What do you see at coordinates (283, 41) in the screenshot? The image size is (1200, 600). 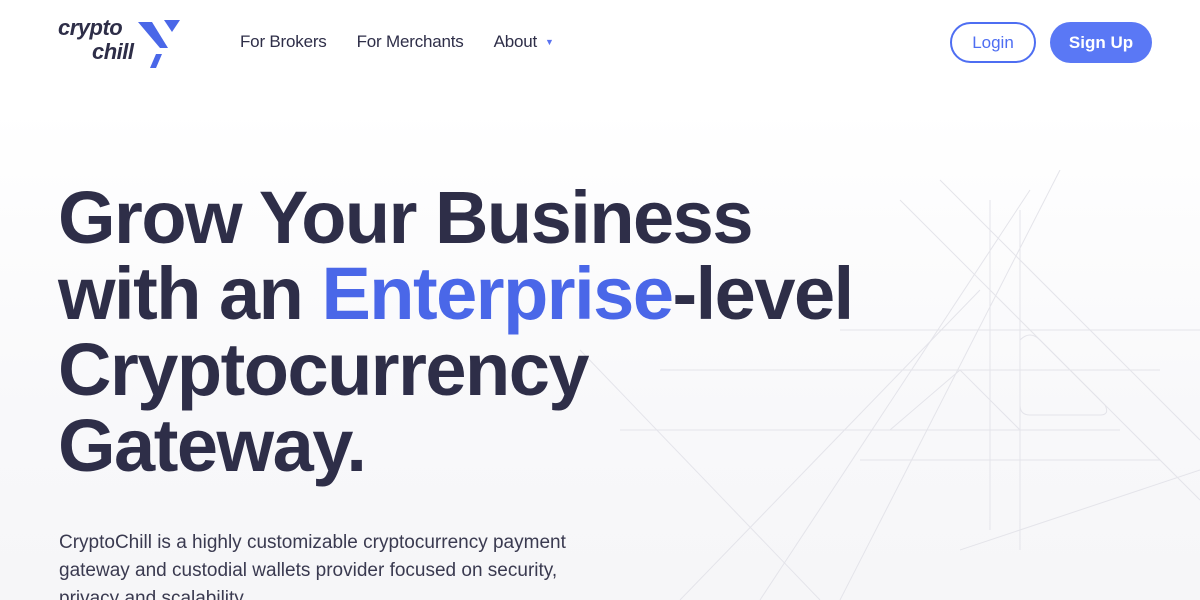 I see `nav-for-brokers: For Brokers` at bounding box center [283, 41].